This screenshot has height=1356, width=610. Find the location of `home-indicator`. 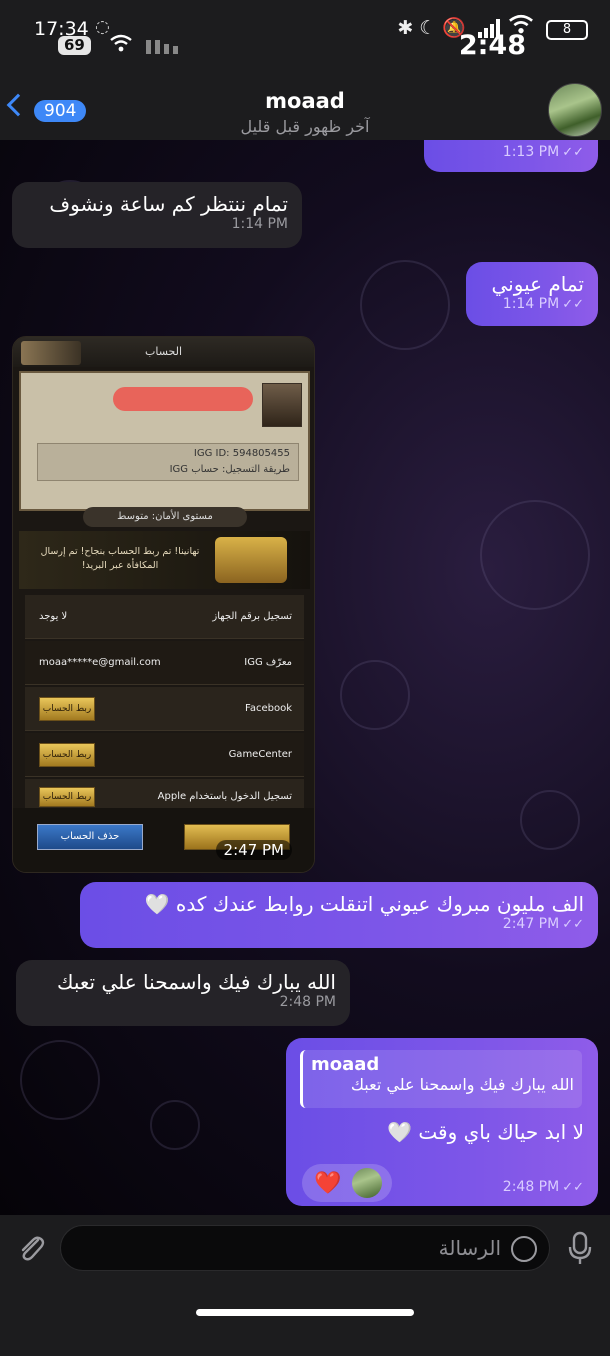

home-indicator is located at coordinates (305, 1312).